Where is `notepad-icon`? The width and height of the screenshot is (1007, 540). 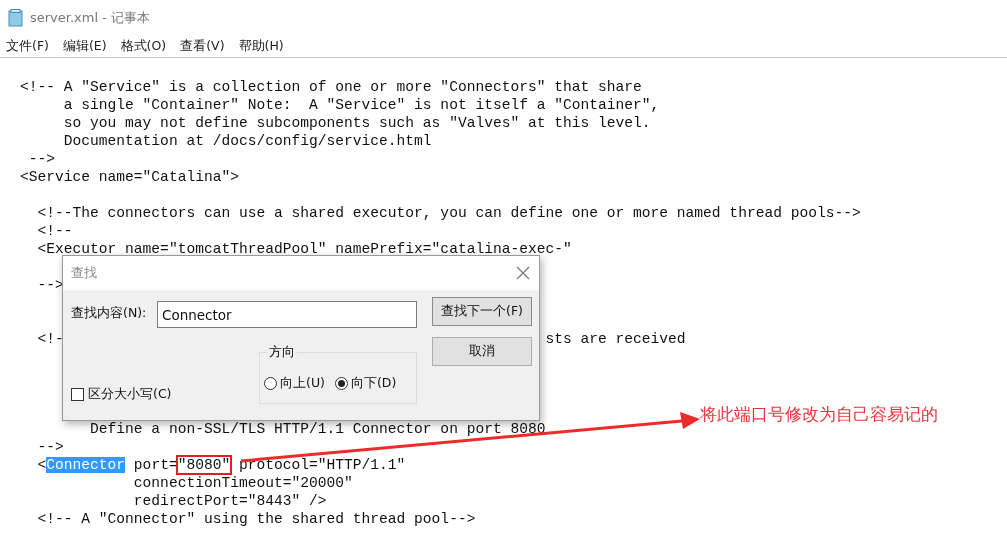
notepad-icon is located at coordinates (16, 18).